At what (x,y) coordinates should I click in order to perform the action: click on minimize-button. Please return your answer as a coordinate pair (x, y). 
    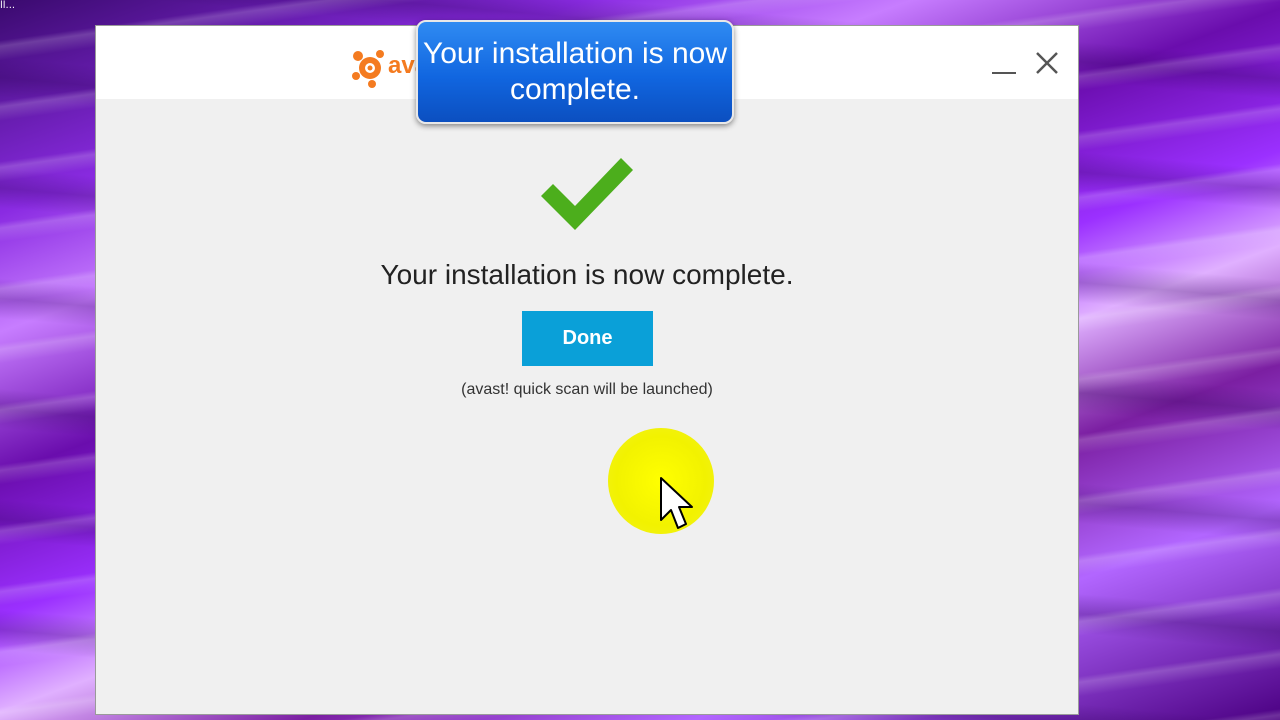
    Looking at the image, I should click on (1004, 63).